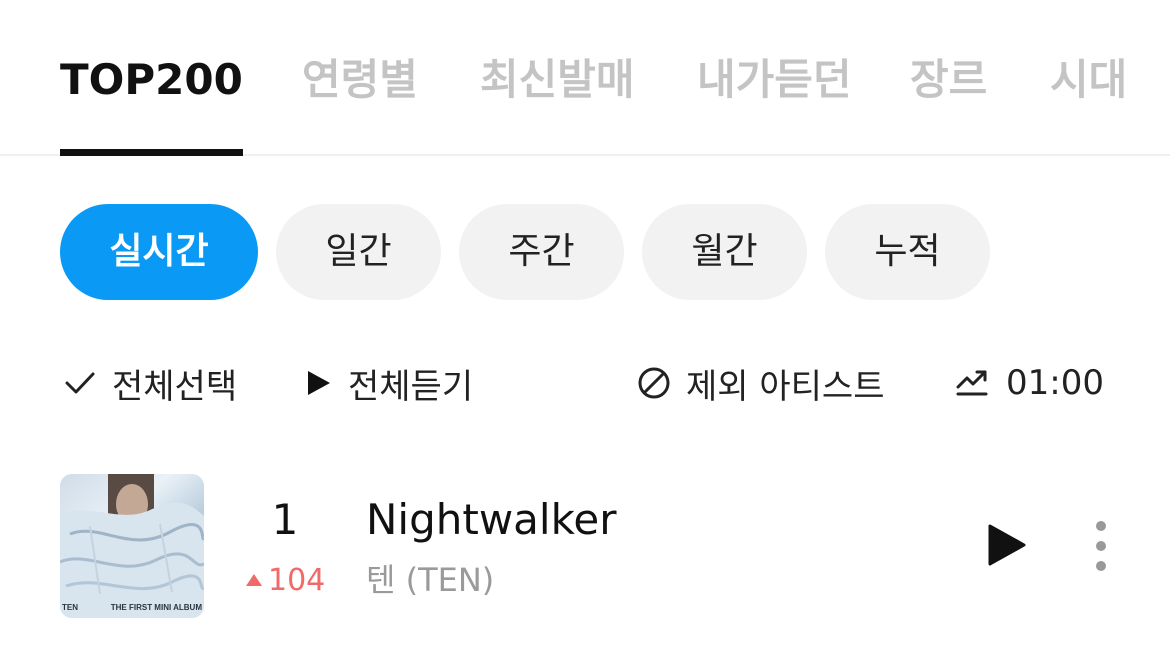  I want to click on rank-change: 104, so click(285, 580).